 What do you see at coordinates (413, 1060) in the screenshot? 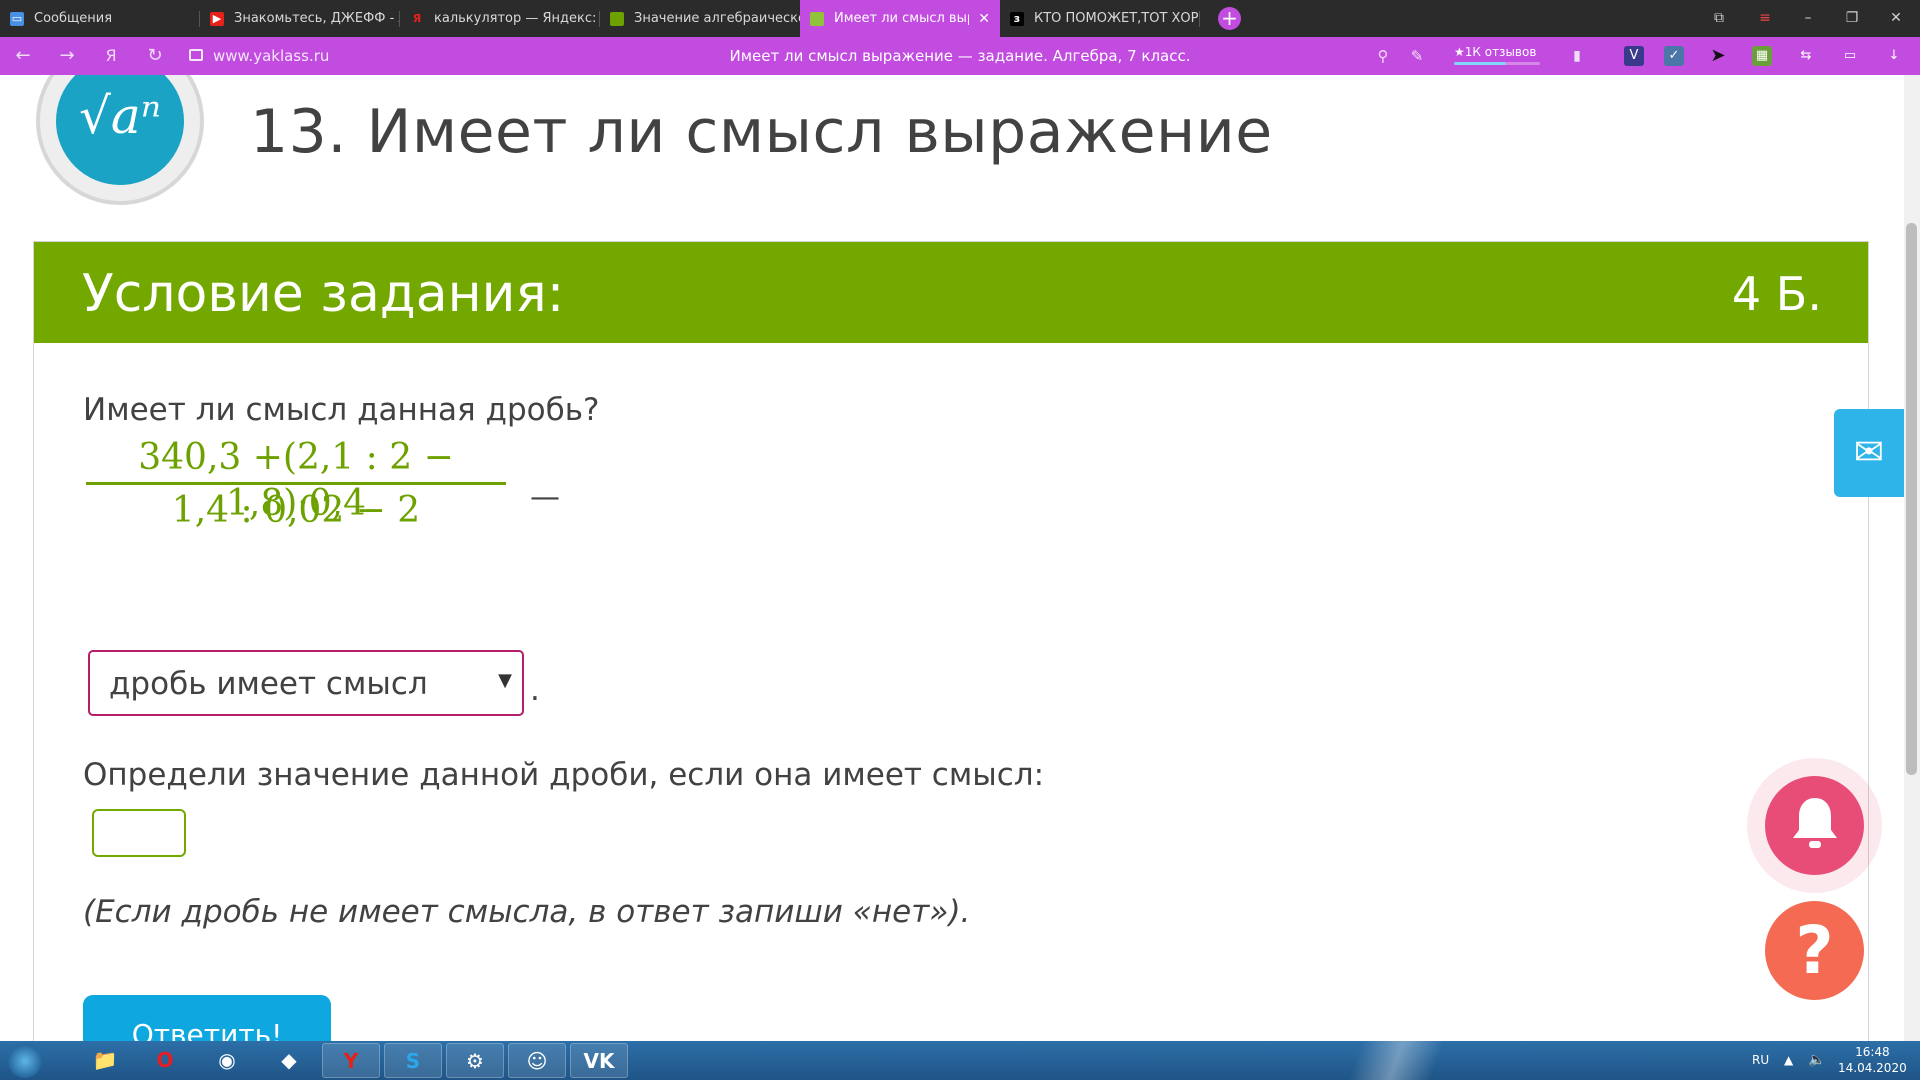
I see `skype-icon: S` at bounding box center [413, 1060].